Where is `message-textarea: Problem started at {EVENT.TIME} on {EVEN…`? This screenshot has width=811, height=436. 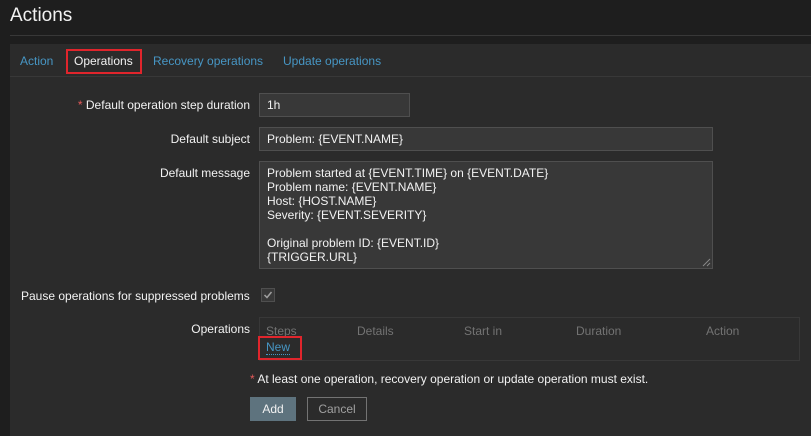 message-textarea: Problem started at {EVENT.TIME} on {EVEN… is located at coordinates (486, 215).